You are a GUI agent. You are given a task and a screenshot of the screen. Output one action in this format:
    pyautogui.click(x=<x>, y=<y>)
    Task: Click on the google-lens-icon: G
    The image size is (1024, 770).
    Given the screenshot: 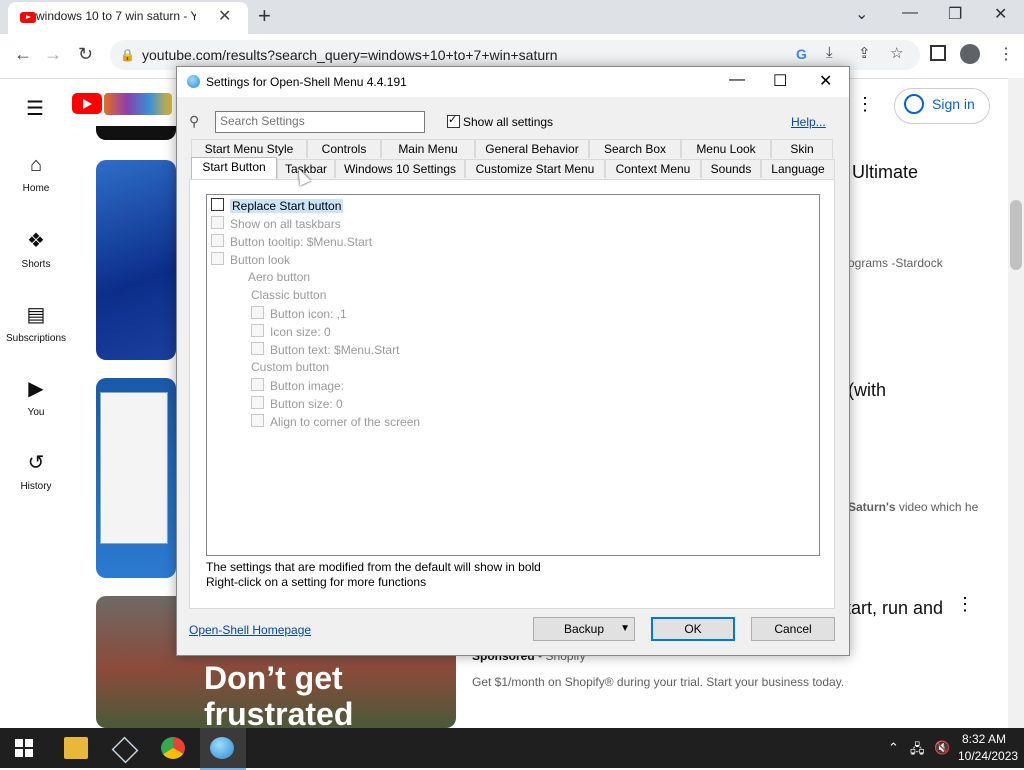 What is the action you would take?
    pyautogui.click(x=801, y=54)
    